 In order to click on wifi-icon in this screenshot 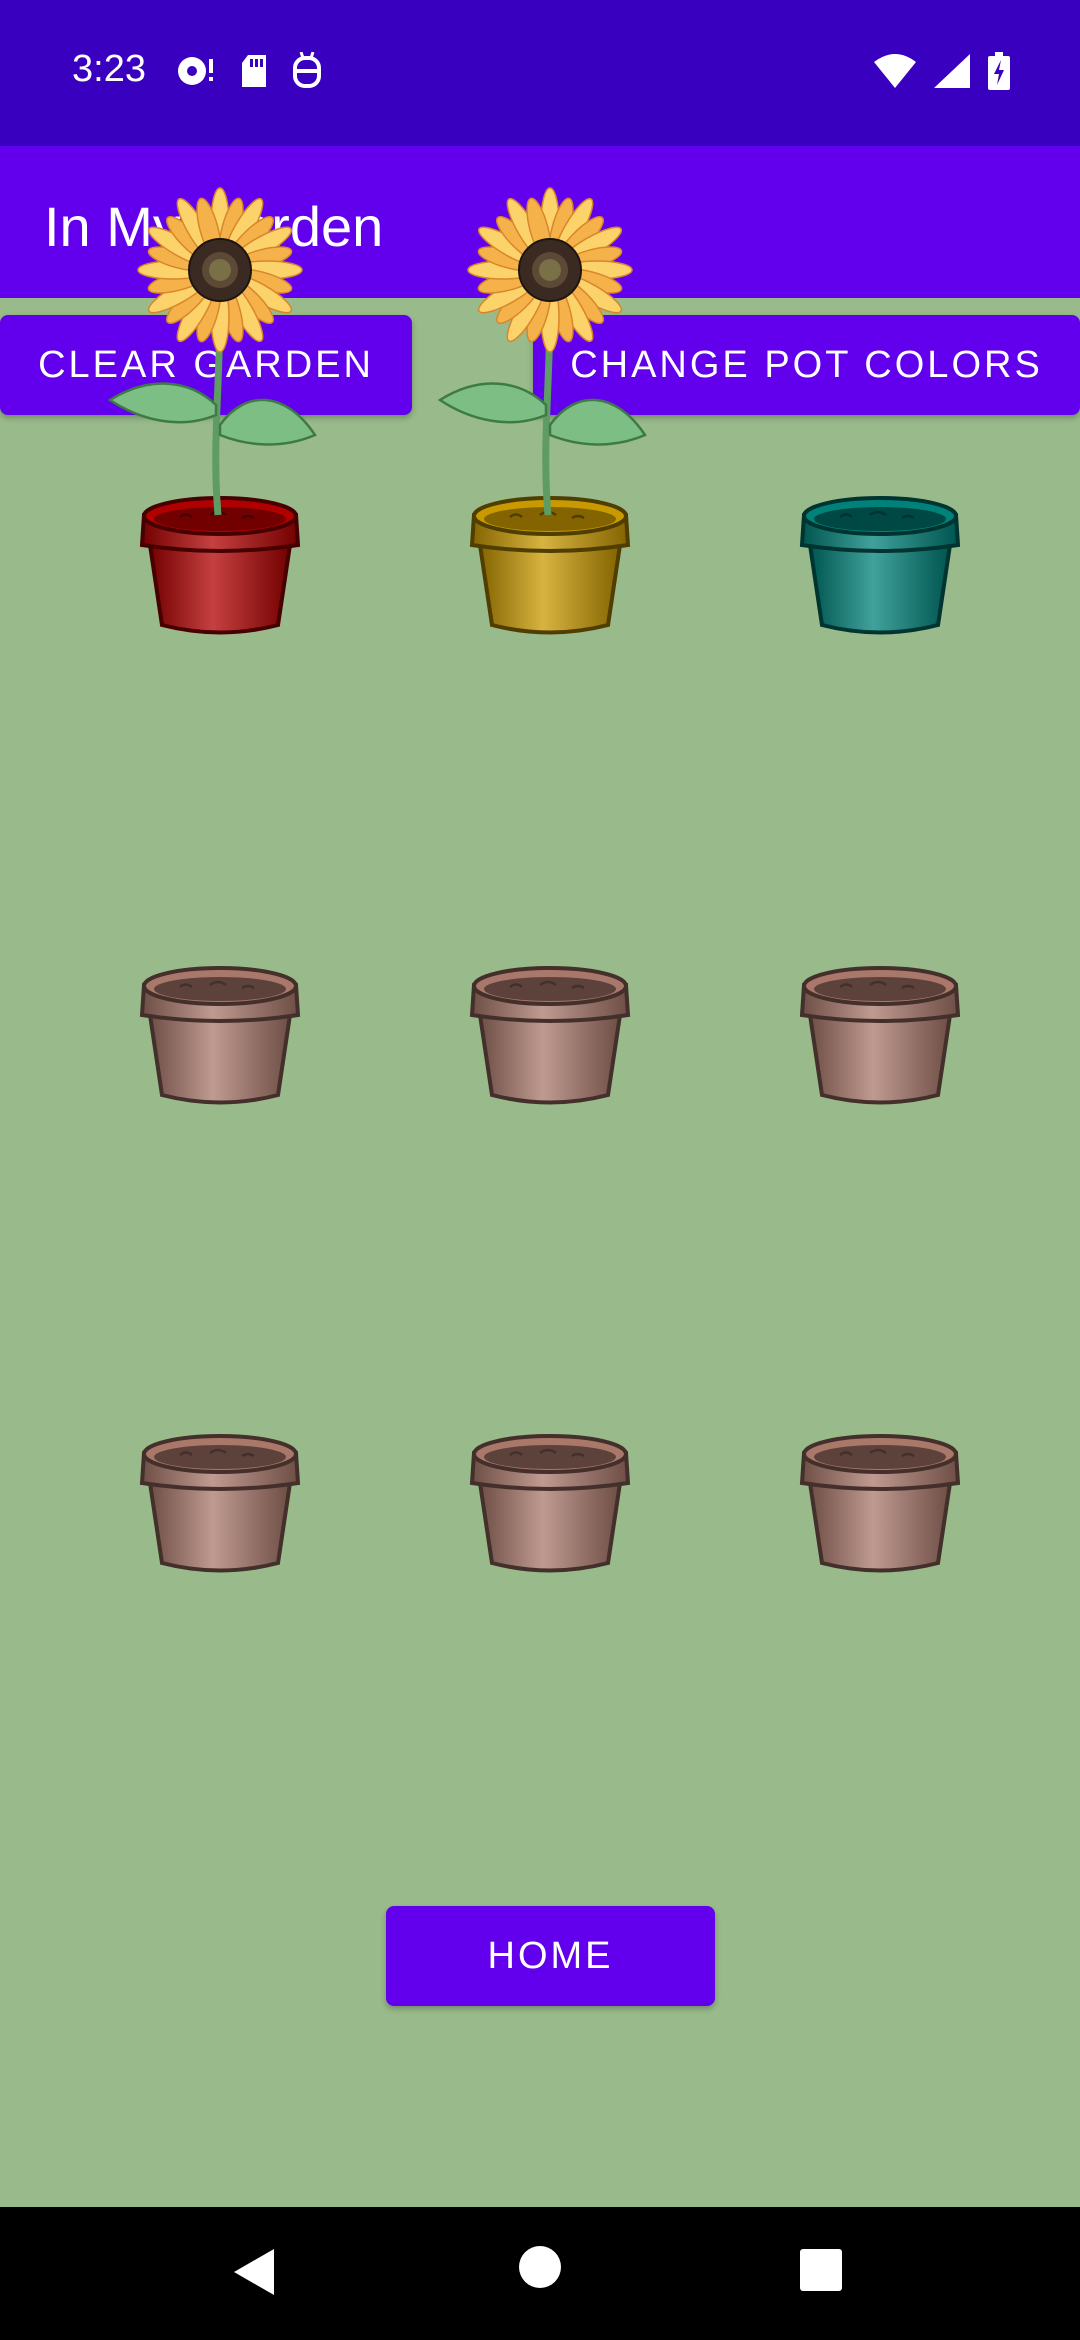, I will do `click(895, 71)`.